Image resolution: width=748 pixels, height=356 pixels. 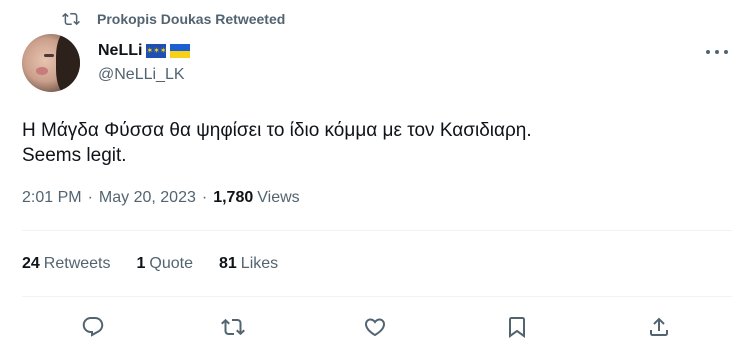 What do you see at coordinates (141, 75) in the screenshot?
I see `author-handle: @NeLLi_LK` at bounding box center [141, 75].